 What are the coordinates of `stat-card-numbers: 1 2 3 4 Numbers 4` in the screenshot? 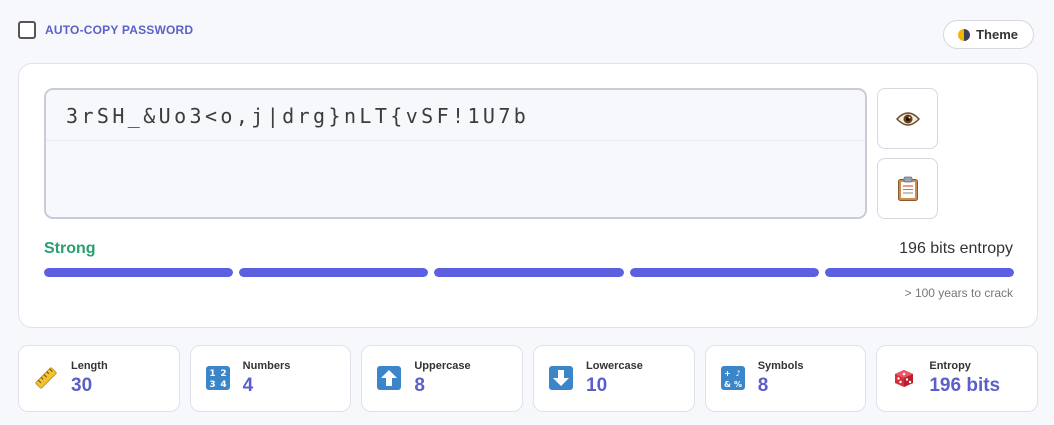 It's located at (270, 378).